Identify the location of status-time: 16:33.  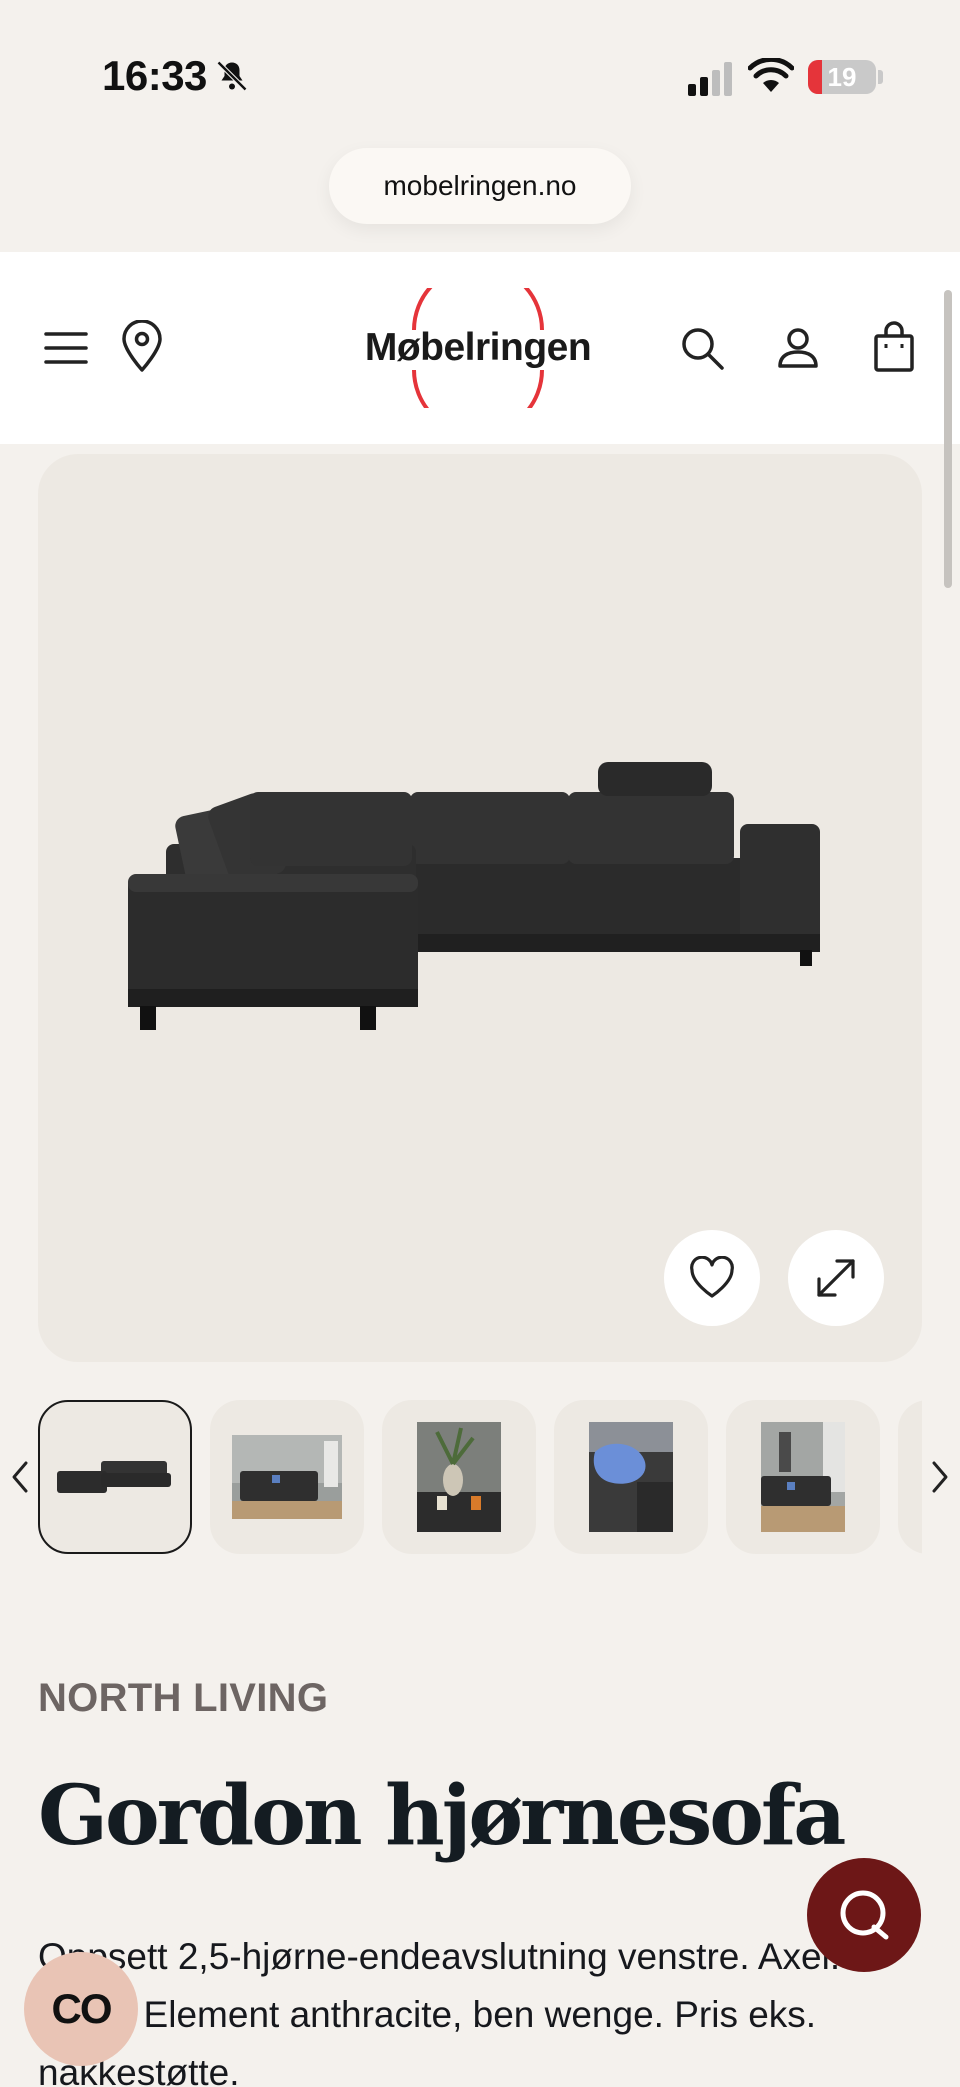
(154, 75).